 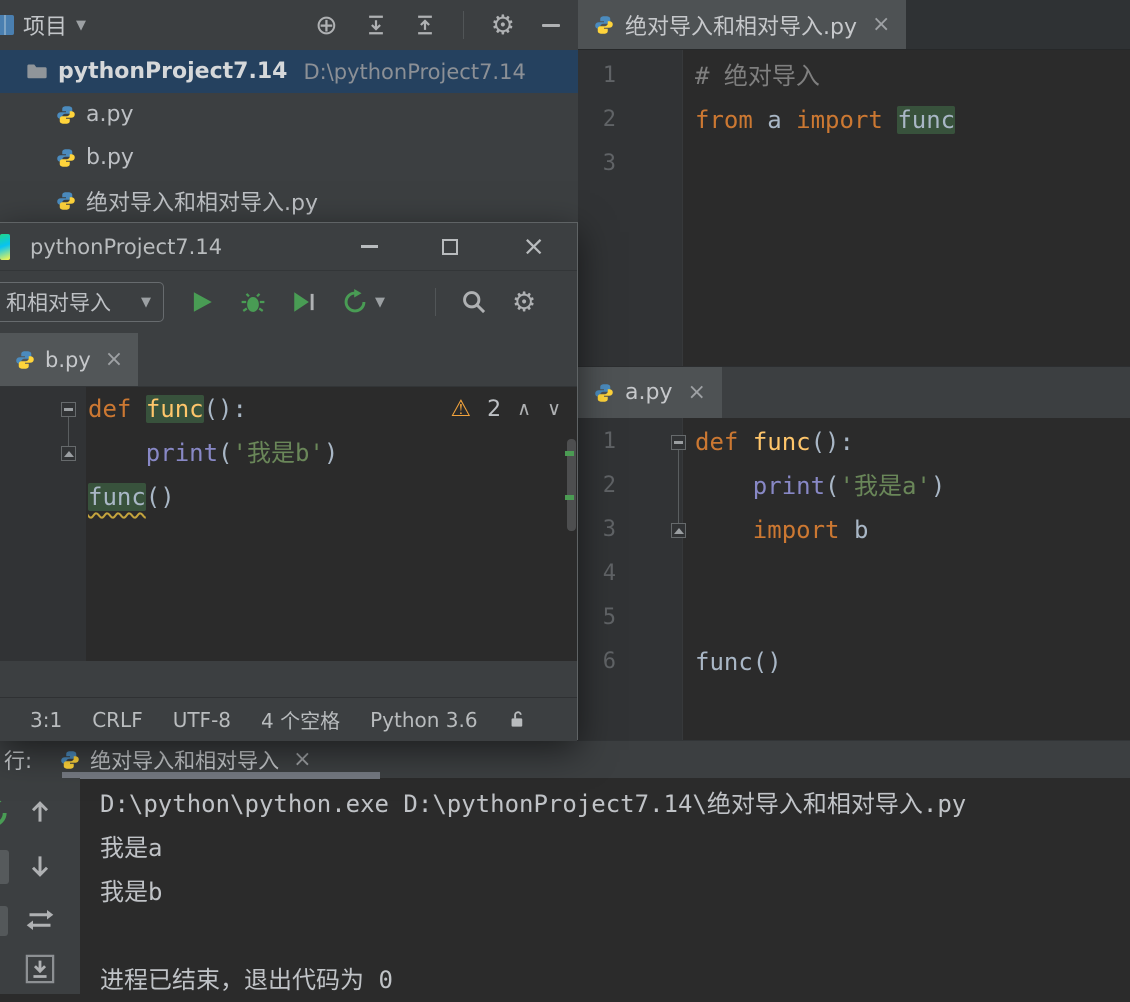 I want to click on fold-connector, so click(x=68, y=431).